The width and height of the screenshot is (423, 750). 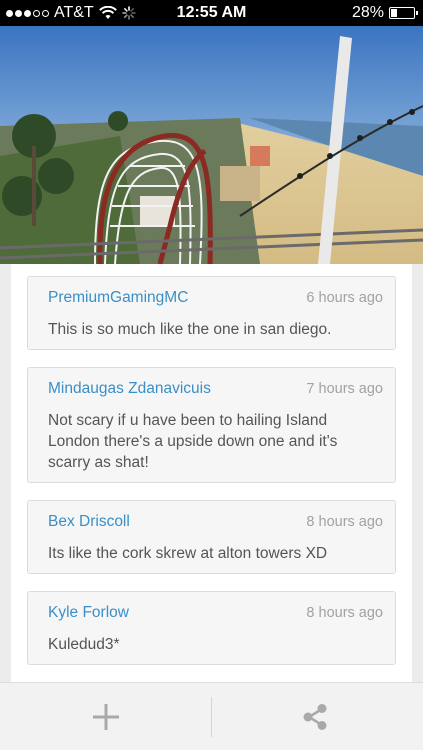 I want to click on comment-timestamp: 7 hours ago, so click(x=344, y=389).